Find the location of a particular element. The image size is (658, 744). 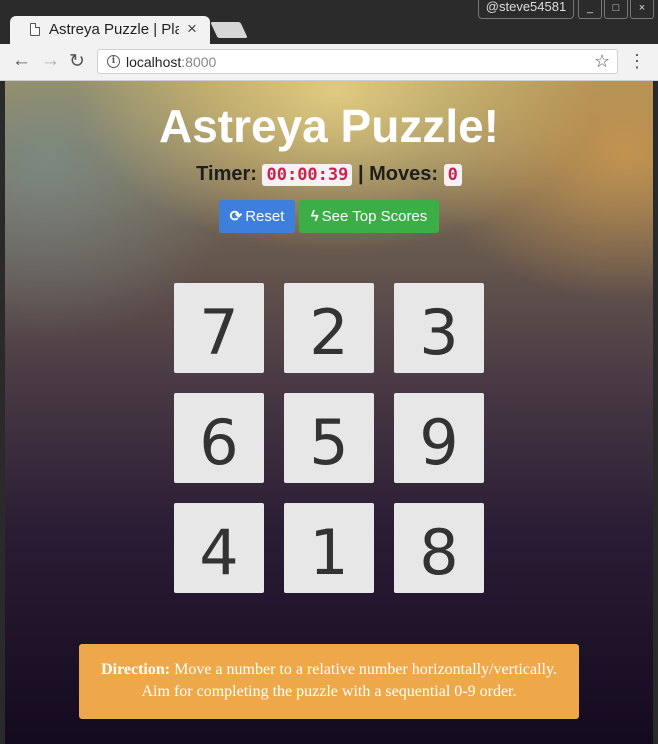

refresh-icon: ⟳ is located at coordinates (236, 216).